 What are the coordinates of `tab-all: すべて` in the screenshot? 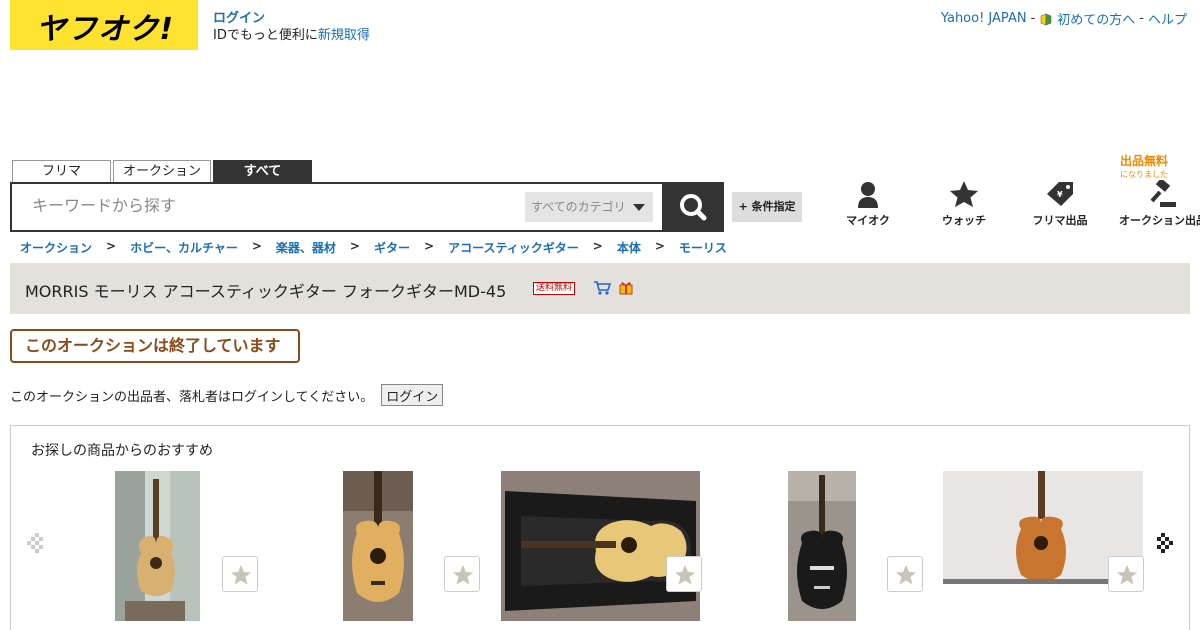 It's located at (262, 171).